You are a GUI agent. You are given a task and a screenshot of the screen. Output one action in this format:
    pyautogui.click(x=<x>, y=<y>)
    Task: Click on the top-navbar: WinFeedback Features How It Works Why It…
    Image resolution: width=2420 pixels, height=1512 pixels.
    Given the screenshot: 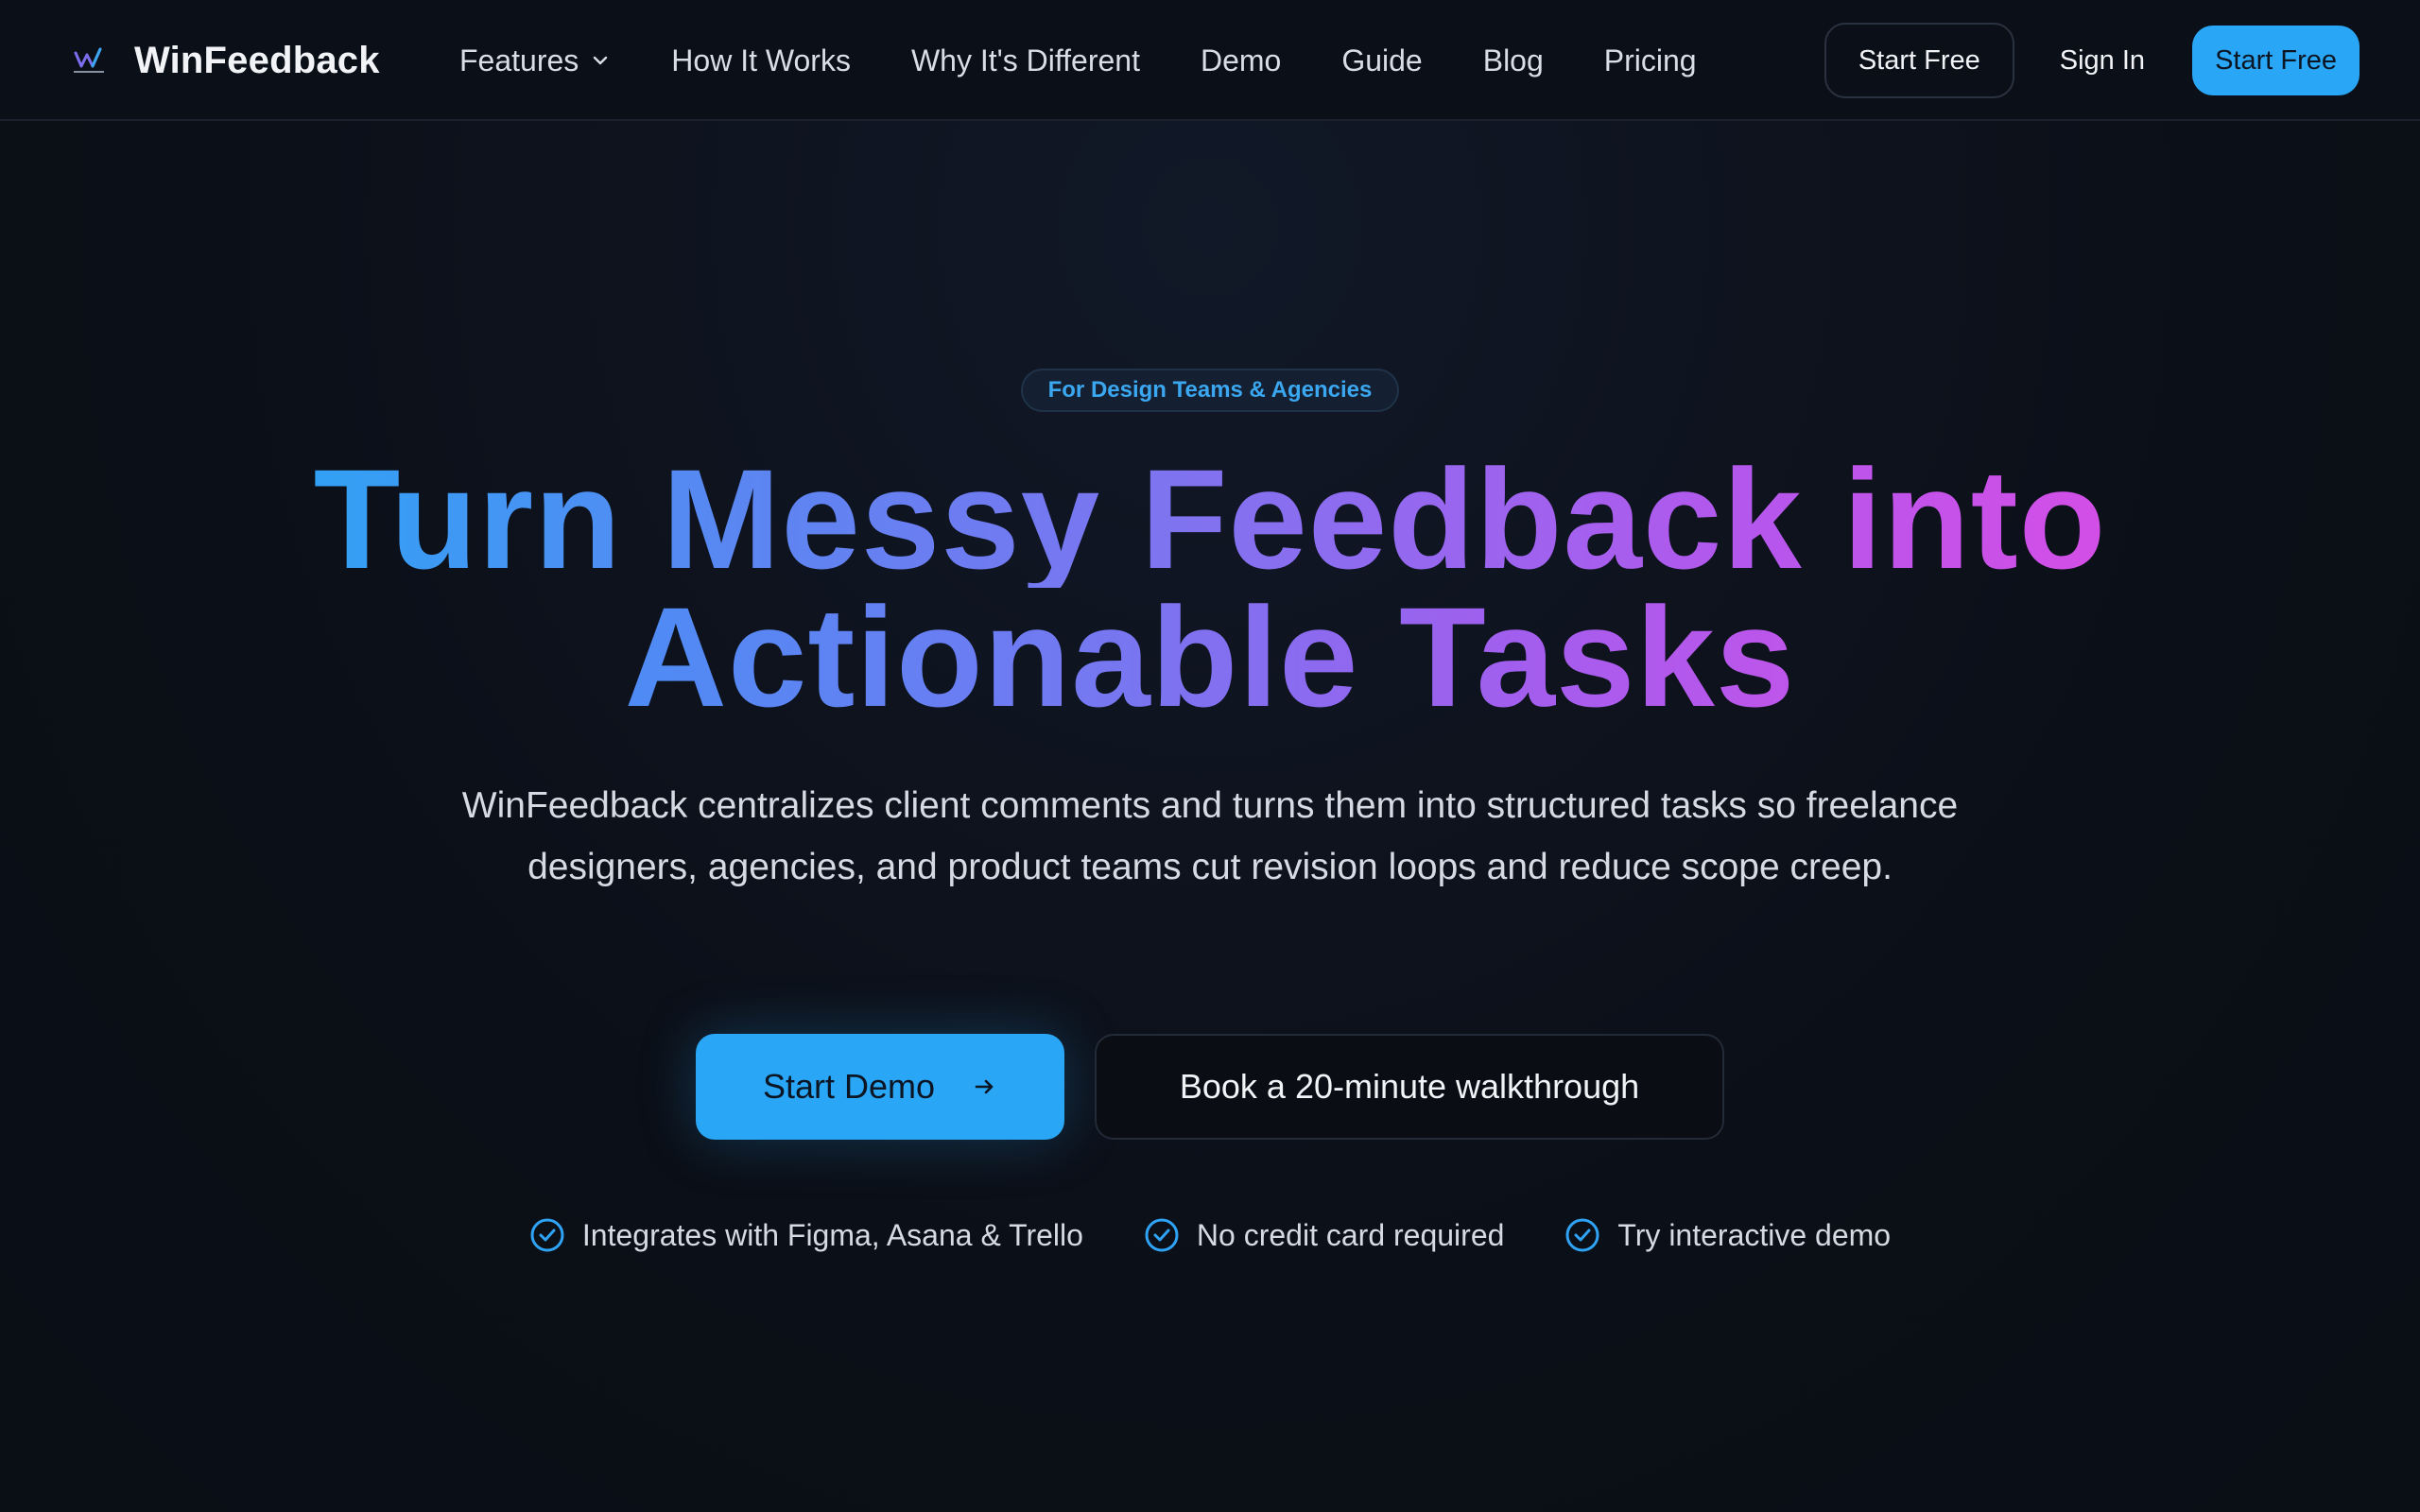 What is the action you would take?
    pyautogui.click(x=1210, y=60)
    